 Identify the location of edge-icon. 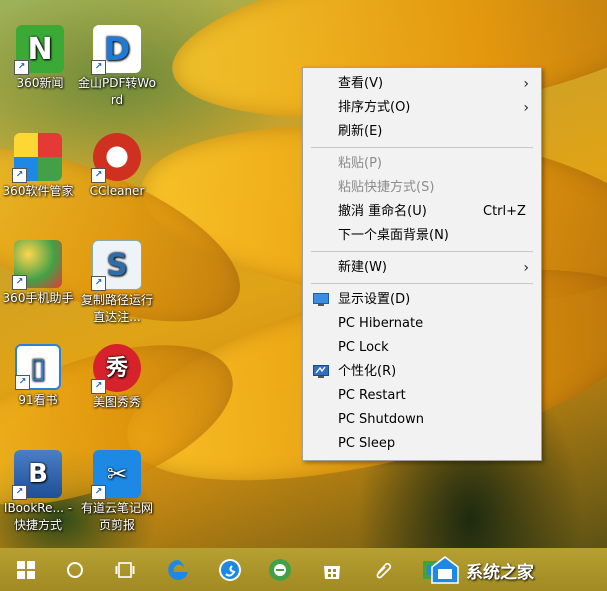
(178, 570).